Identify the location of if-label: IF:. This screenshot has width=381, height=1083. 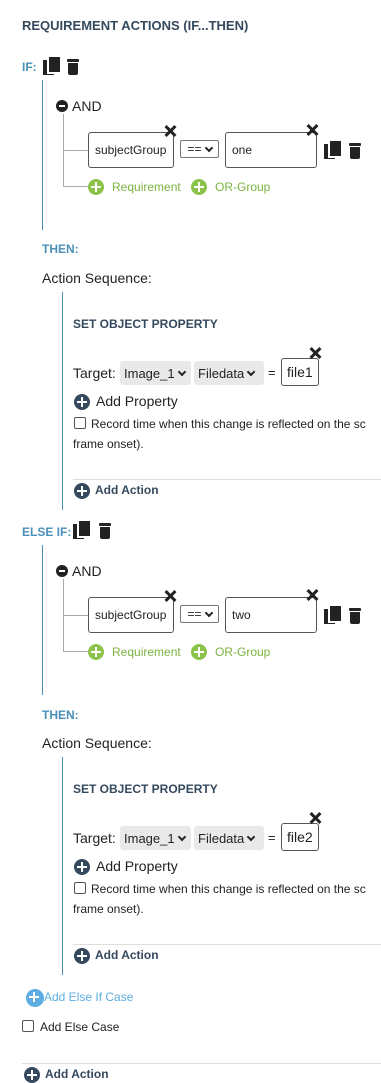
(29, 67).